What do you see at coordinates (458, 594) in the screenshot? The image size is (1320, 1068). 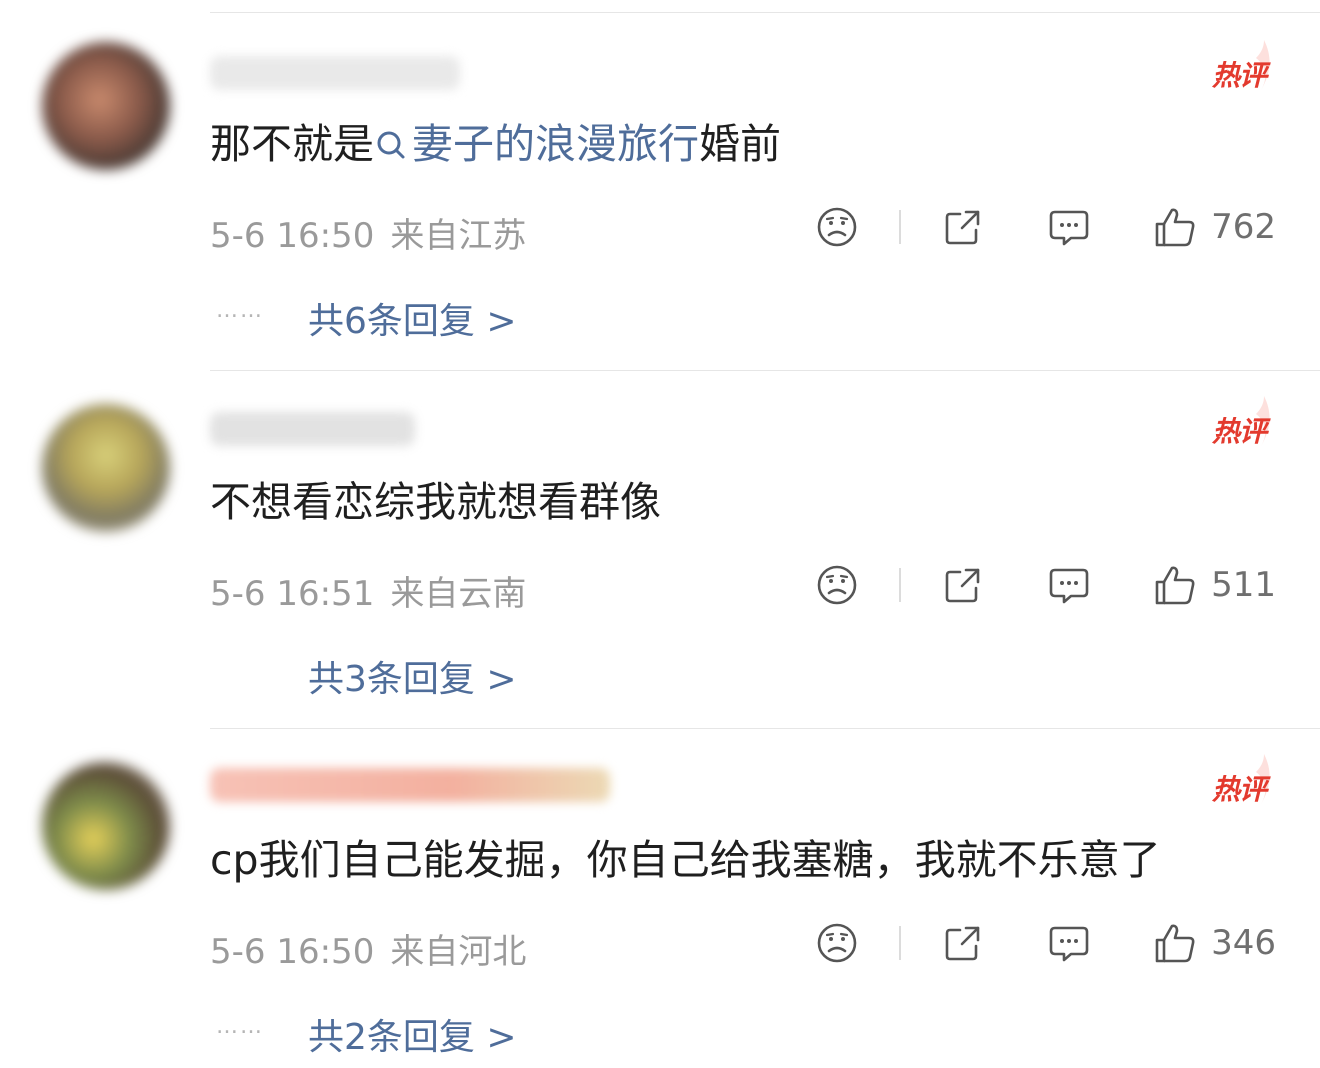 I see `comment-location: 来自云南` at bounding box center [458, 594].